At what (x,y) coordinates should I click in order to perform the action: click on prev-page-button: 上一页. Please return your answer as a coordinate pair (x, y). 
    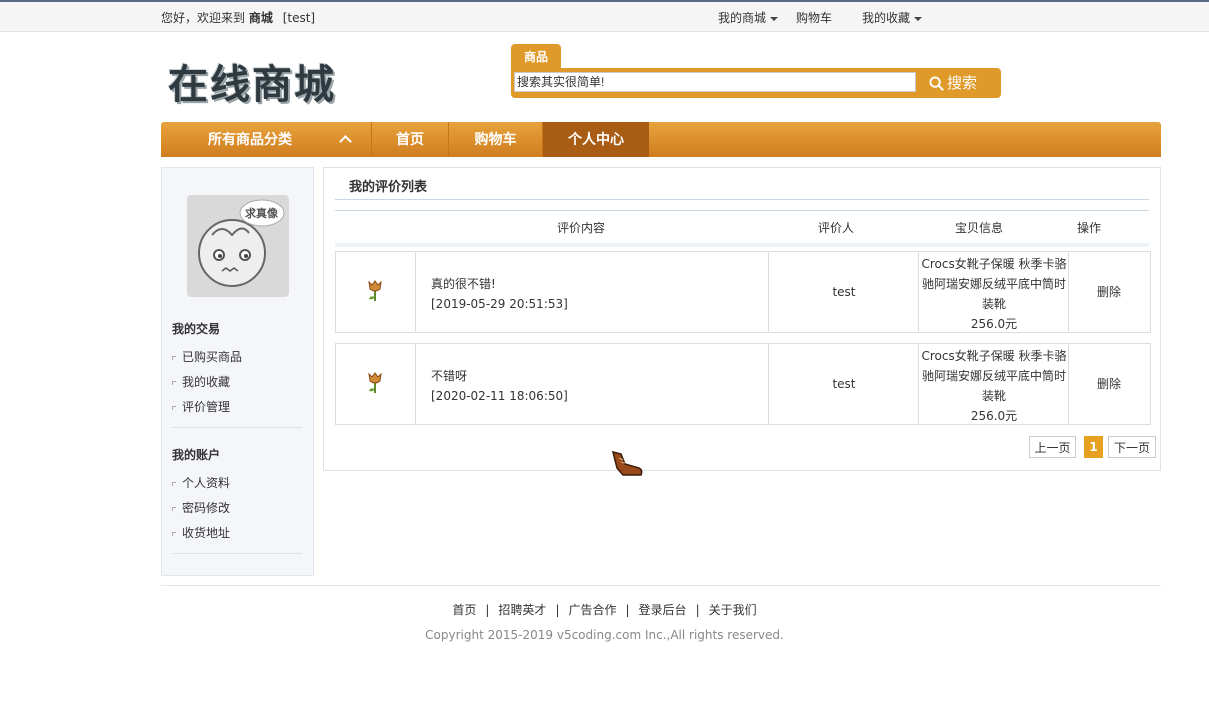
    Looking at the image, I should click on (1052, 447).